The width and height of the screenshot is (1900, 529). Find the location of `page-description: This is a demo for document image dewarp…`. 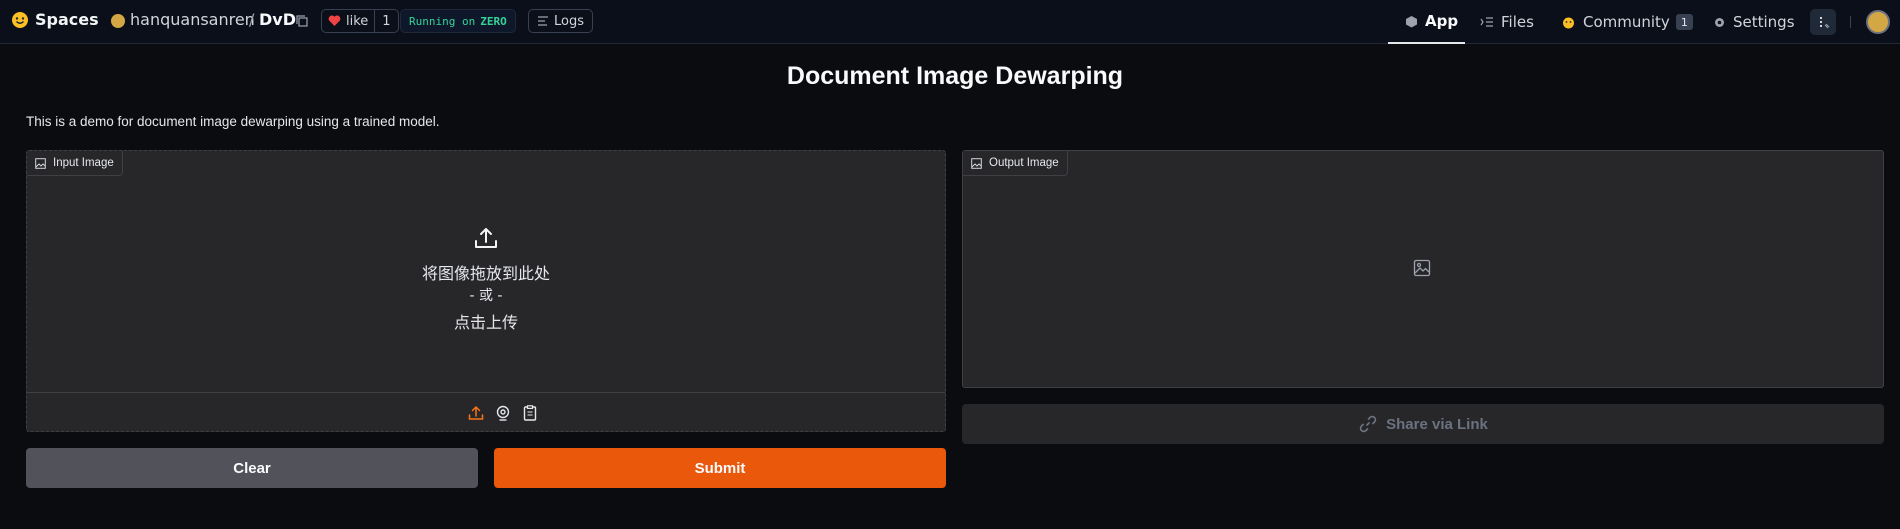

page-description: This is a demo for document image dewarp… is located at coordinates (233, 121).